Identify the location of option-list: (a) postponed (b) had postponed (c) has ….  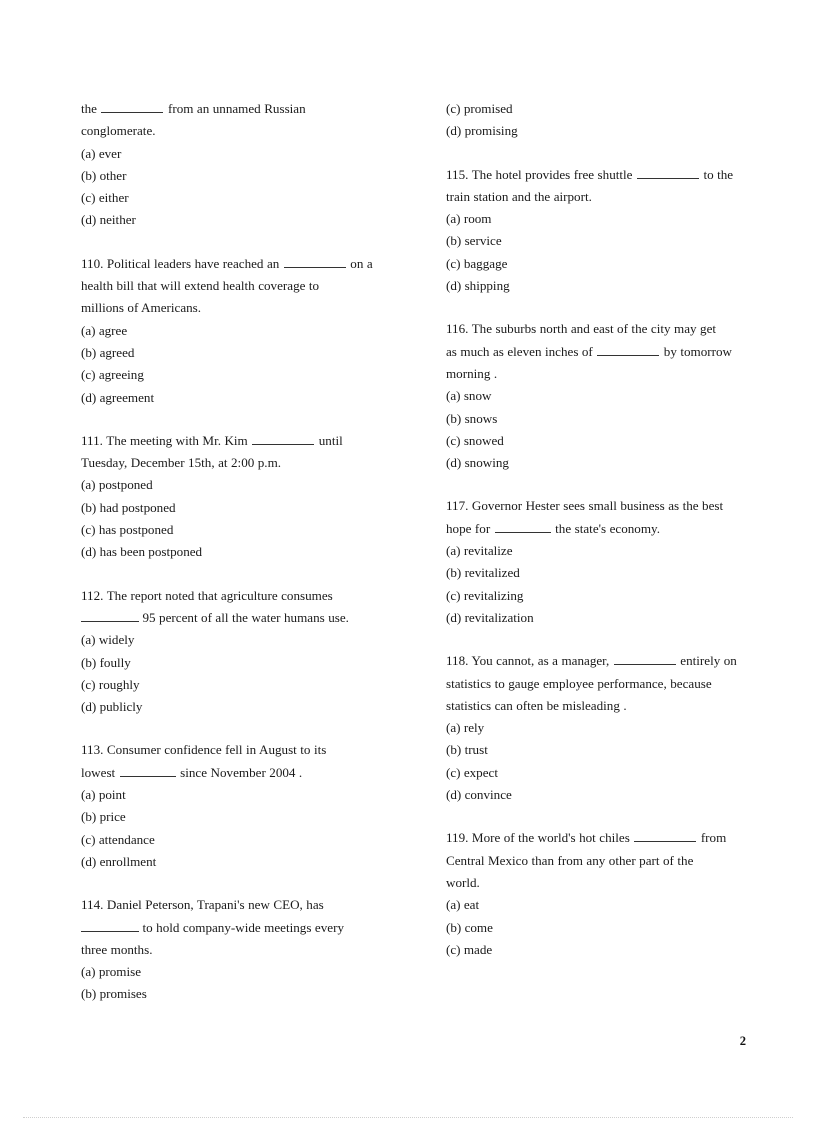
(239, 518).